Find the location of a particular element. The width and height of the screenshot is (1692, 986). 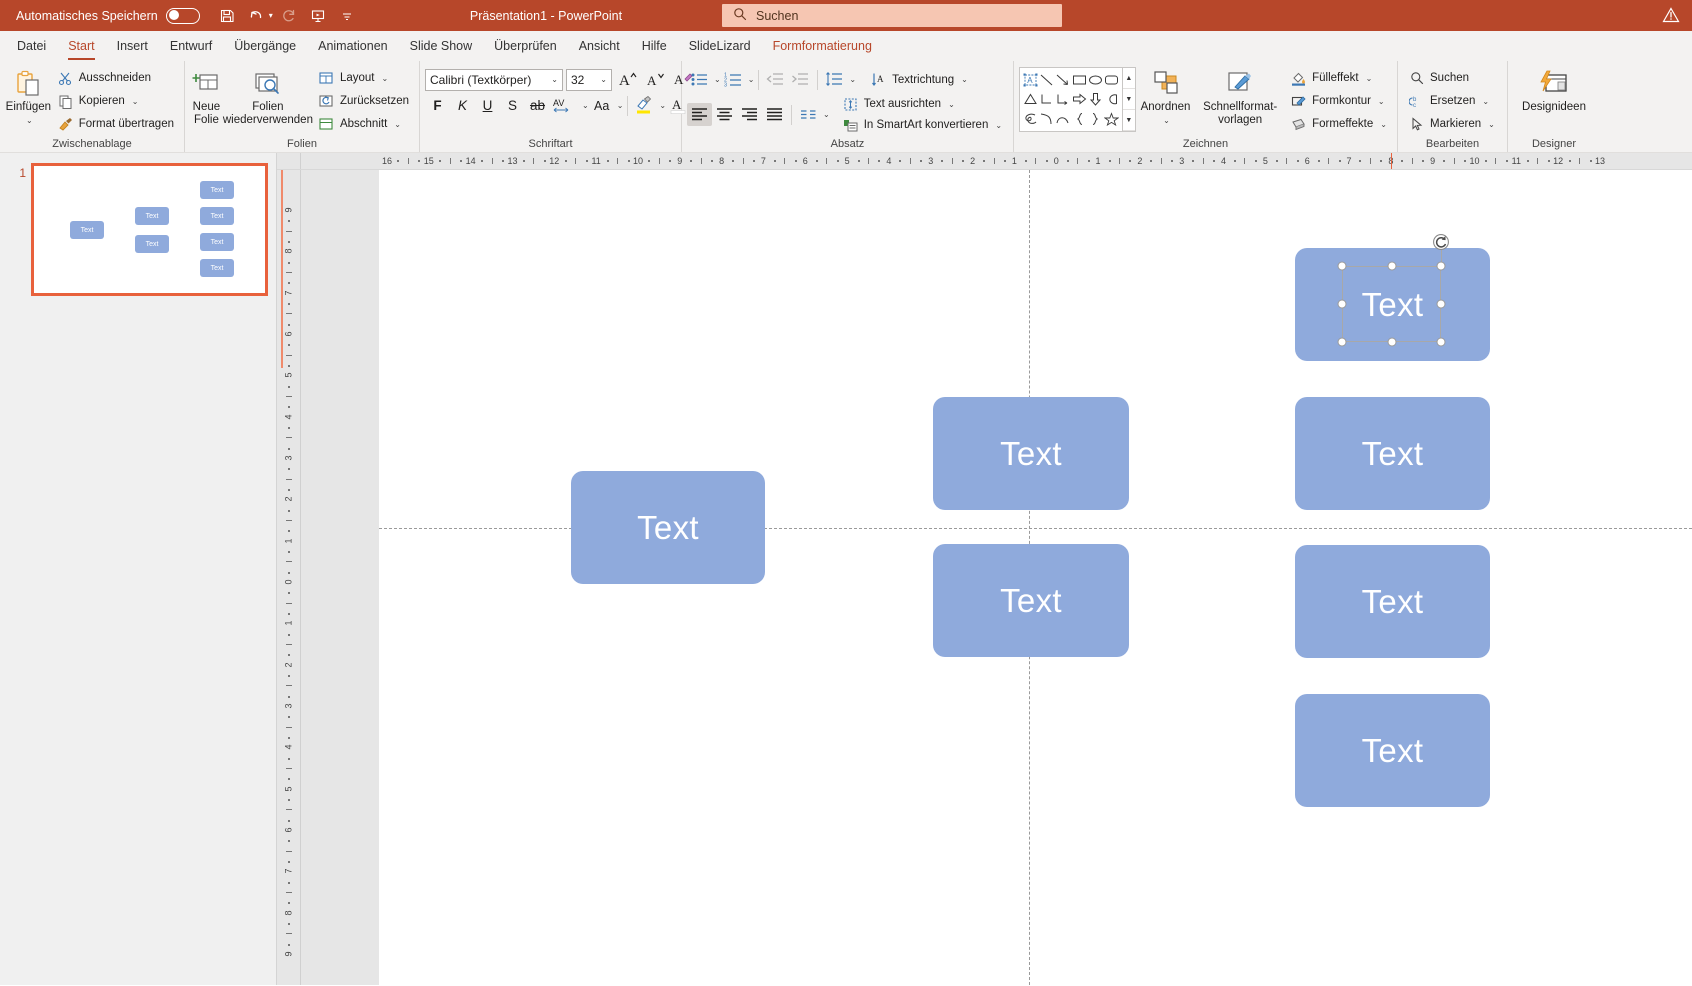

resize-handle-nw is located at coordinates (1342, 266).